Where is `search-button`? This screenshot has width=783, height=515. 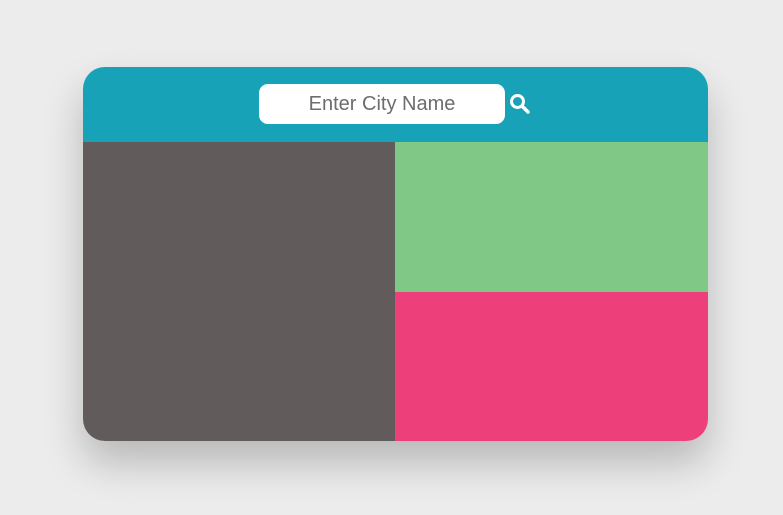
search-button is located at coordinates (520, 104).